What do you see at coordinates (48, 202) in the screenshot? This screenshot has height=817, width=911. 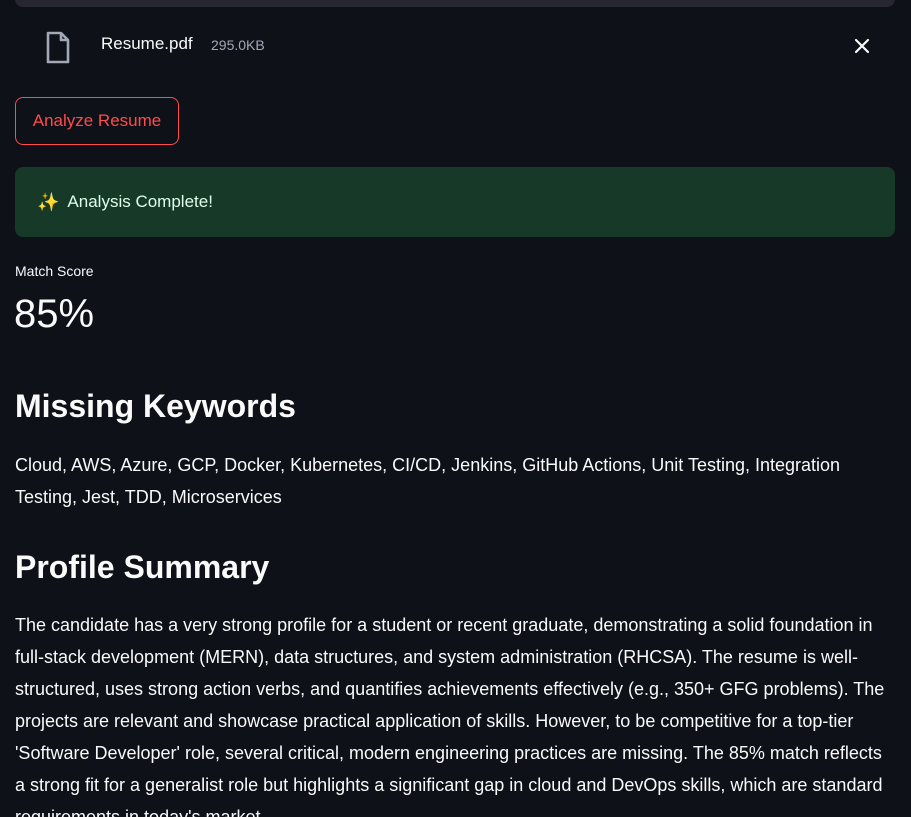 I see `sparkles-icon: ✨` at bounding box center [48, 202].